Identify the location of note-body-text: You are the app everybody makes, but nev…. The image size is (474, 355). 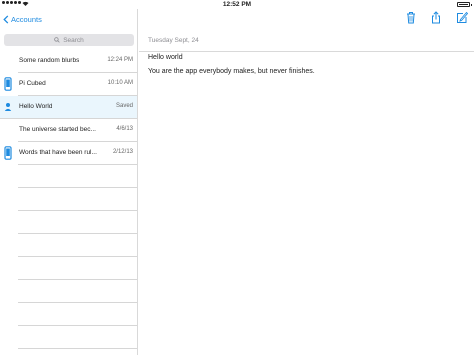
(231, 71).